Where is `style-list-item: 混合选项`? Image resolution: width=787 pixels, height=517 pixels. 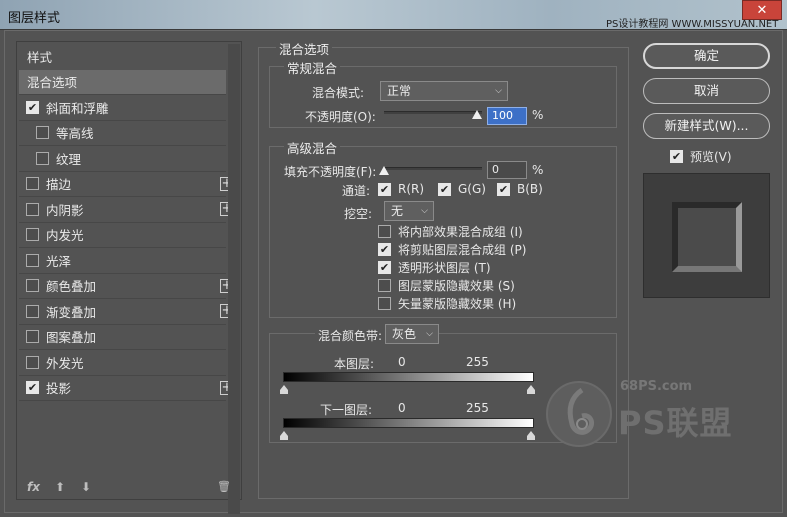
style-list-item: 混合选项 is located at coordinates (122, 82).